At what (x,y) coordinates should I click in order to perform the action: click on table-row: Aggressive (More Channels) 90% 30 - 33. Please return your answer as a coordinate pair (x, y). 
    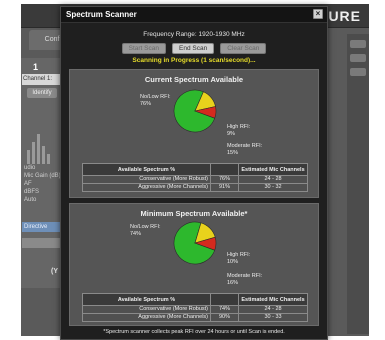
    Looking at the image, I should click on (195, 317).